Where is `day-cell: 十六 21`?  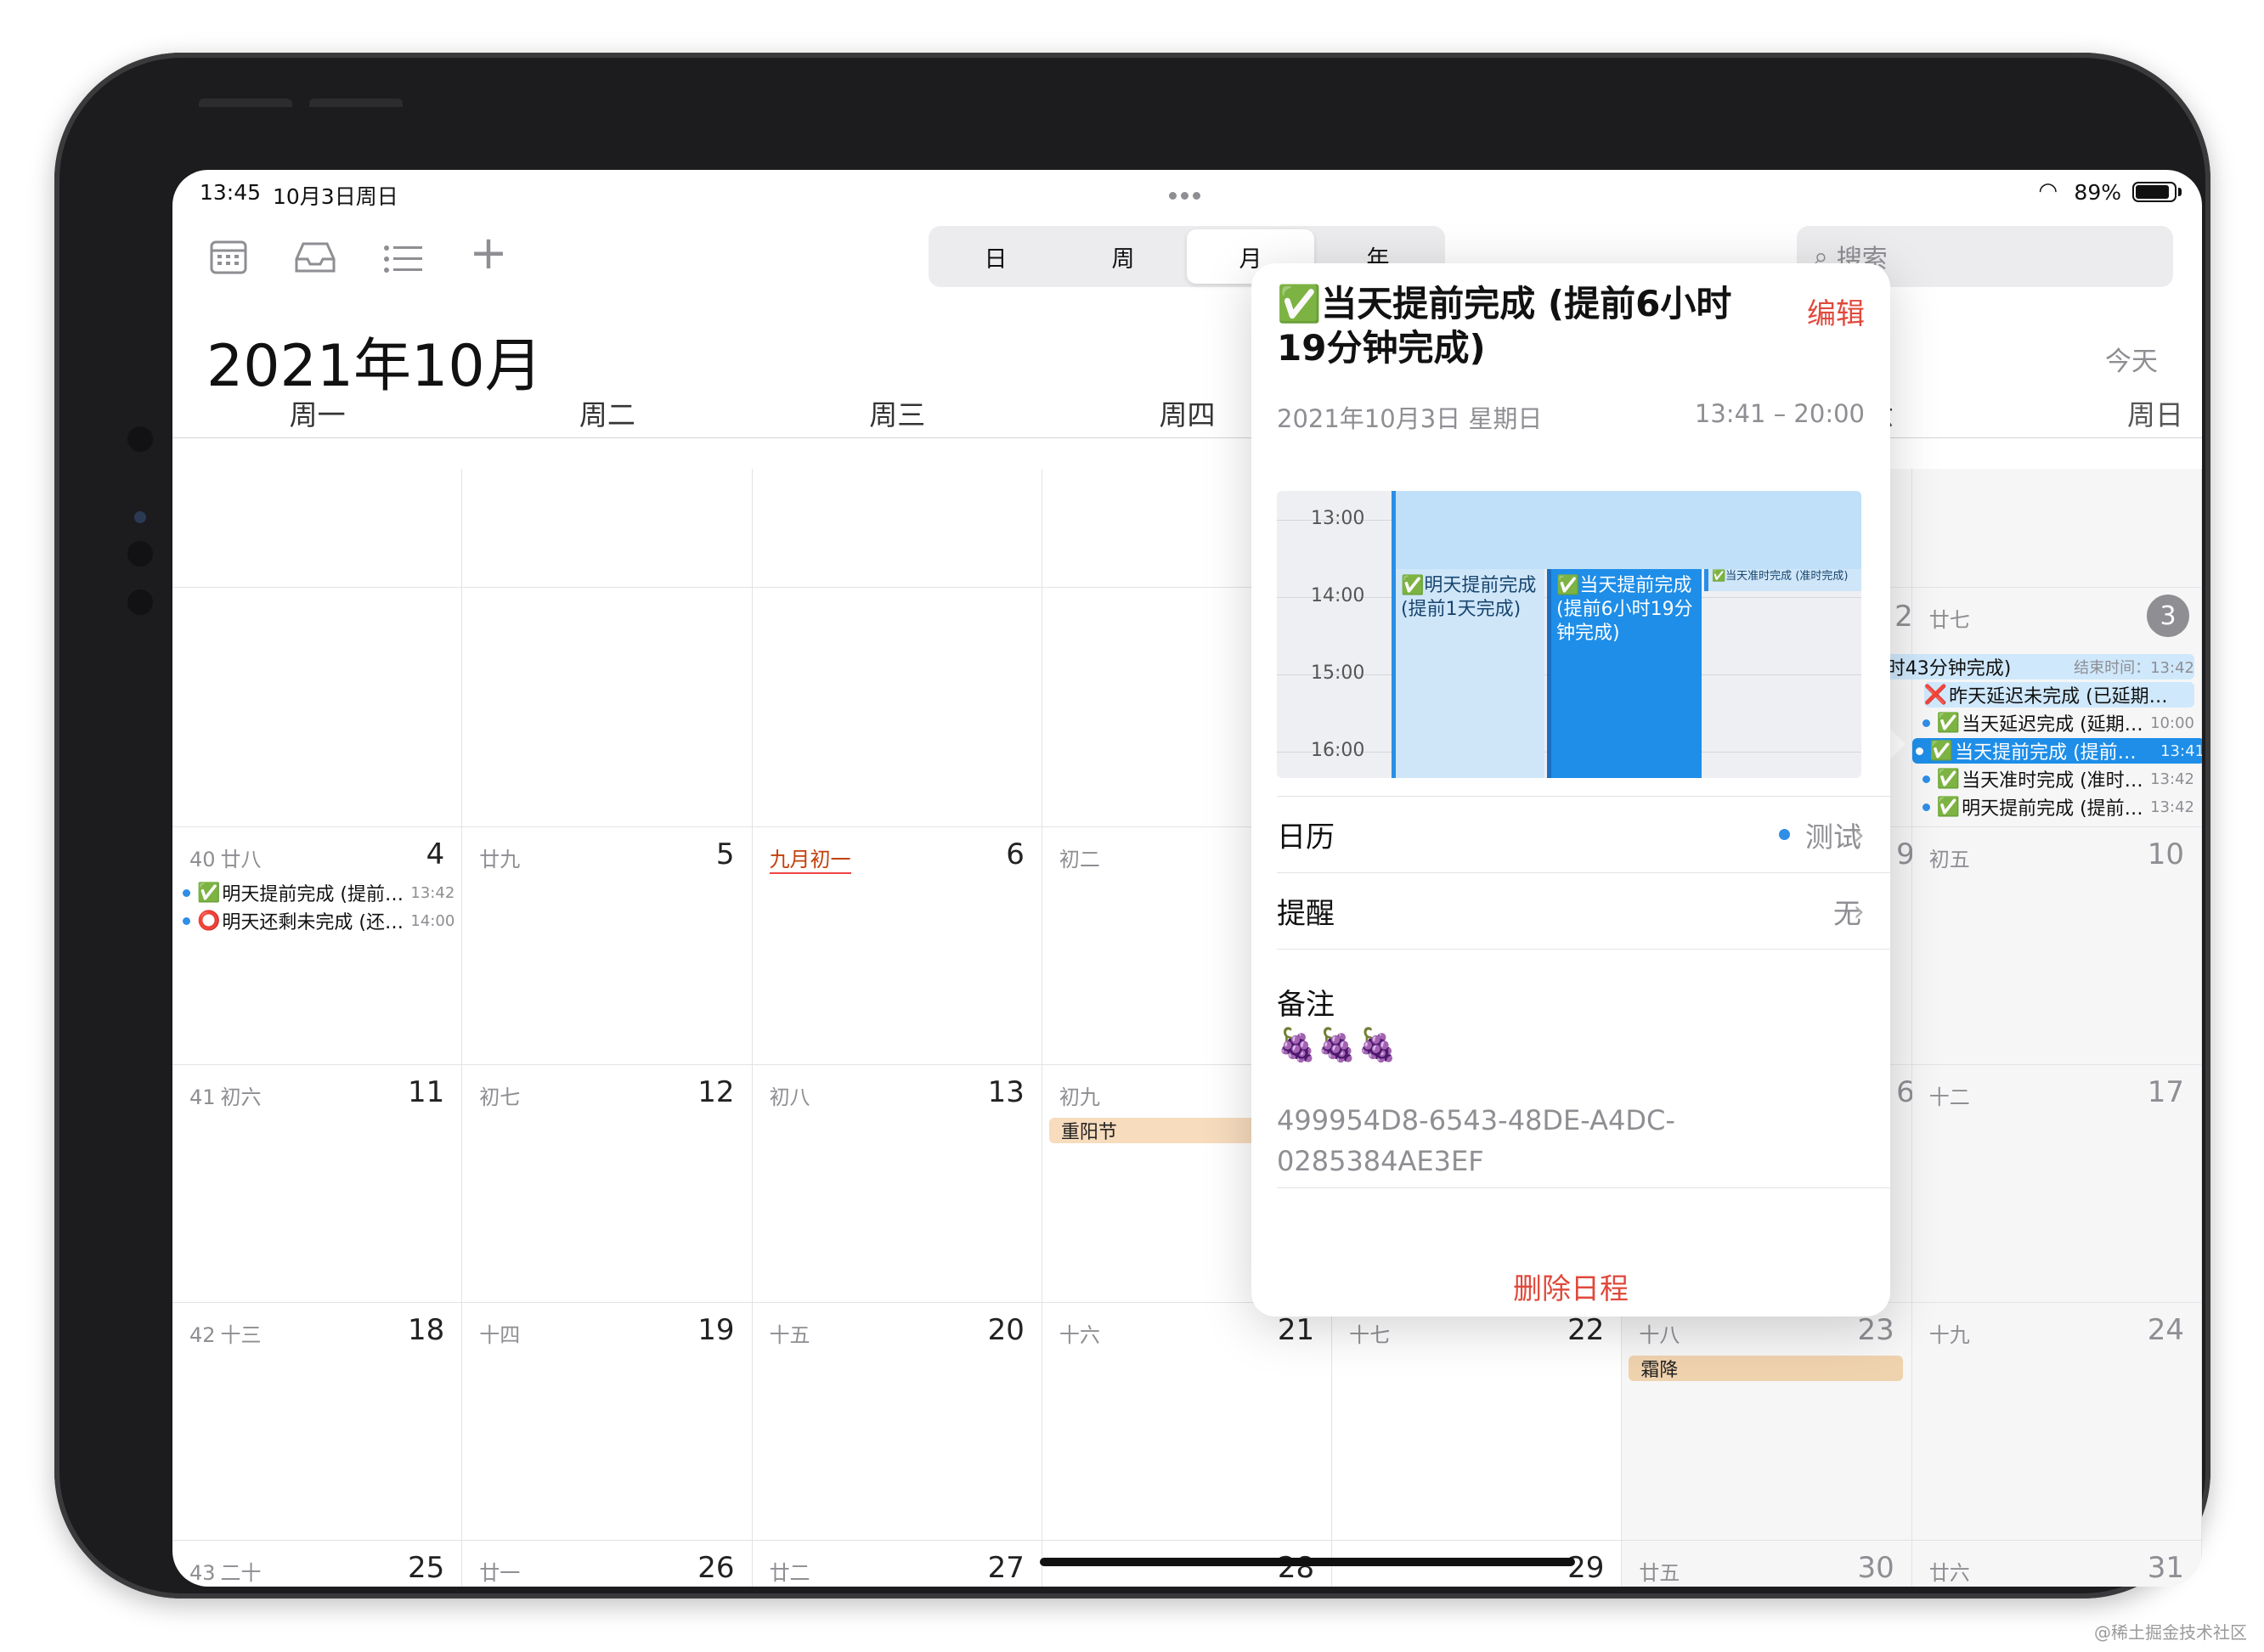
day-cell: 十六 21 is located at coordinates (1187, 1422).